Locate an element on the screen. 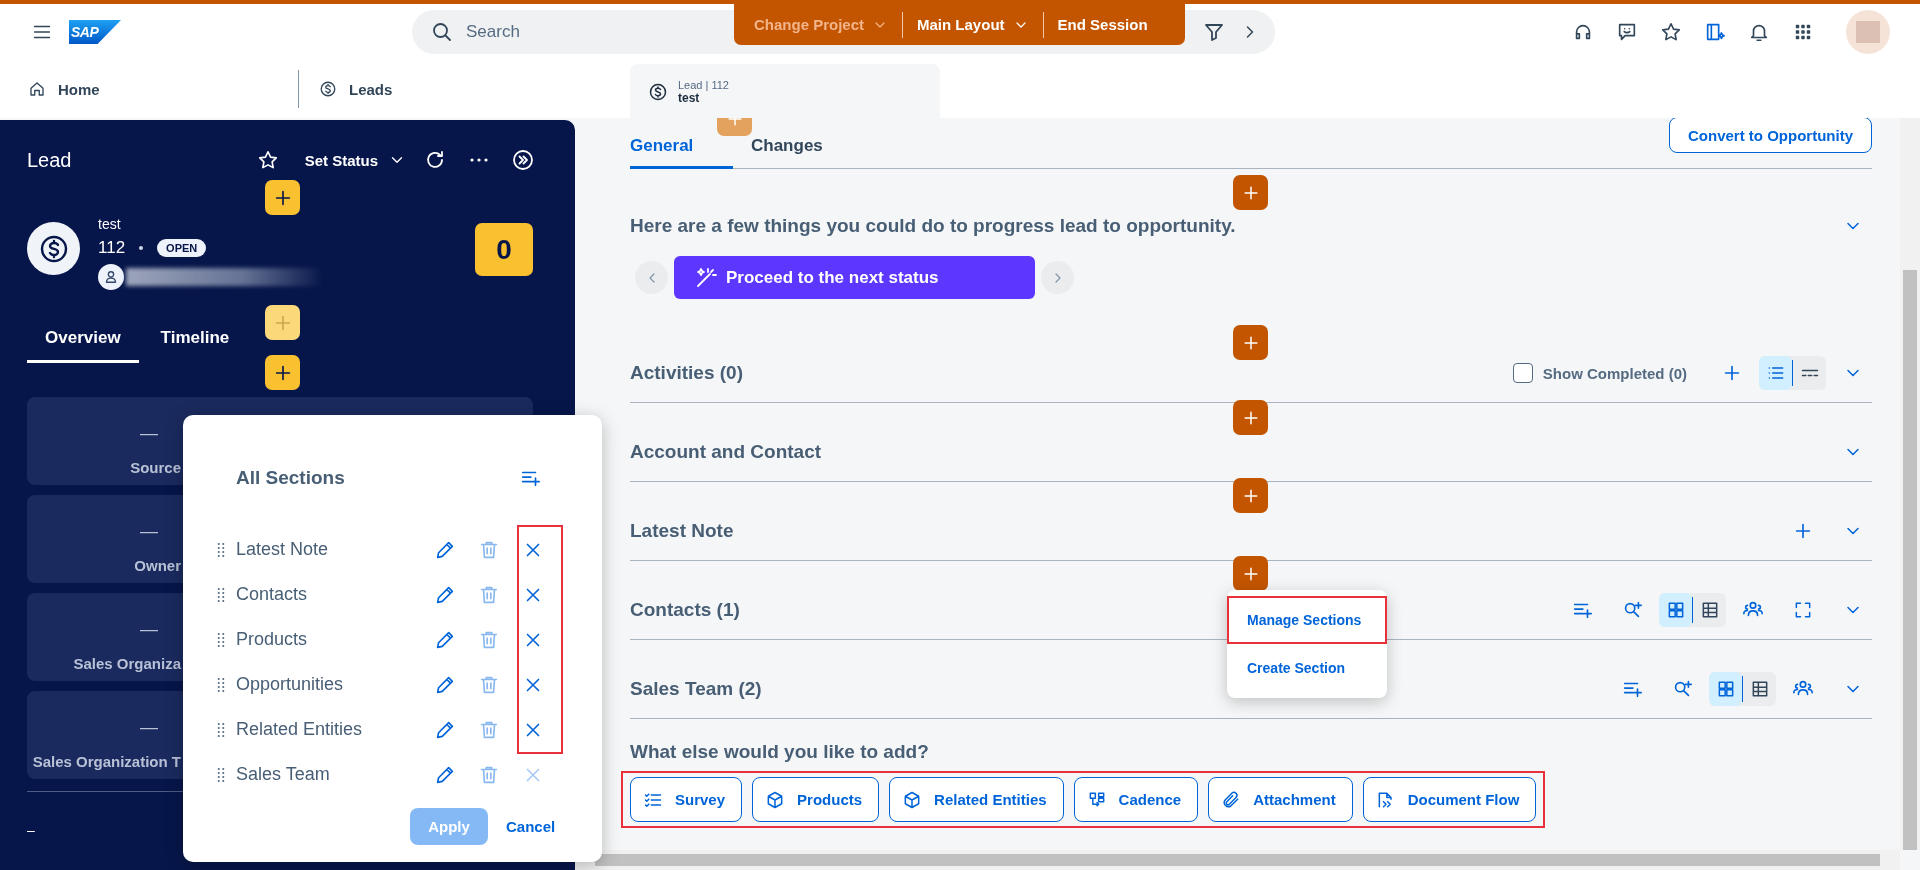  section-name: Opportunities is located at coordinates (290, 684).